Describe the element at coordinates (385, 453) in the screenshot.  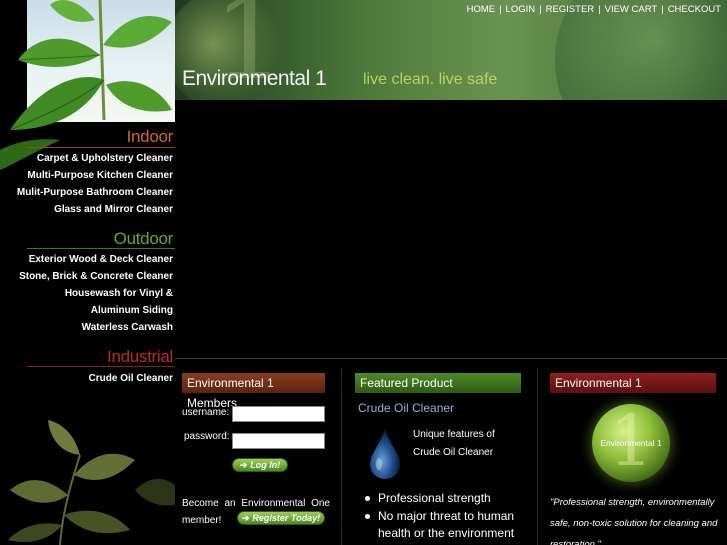
I see `oil-drop-icon` at that location.